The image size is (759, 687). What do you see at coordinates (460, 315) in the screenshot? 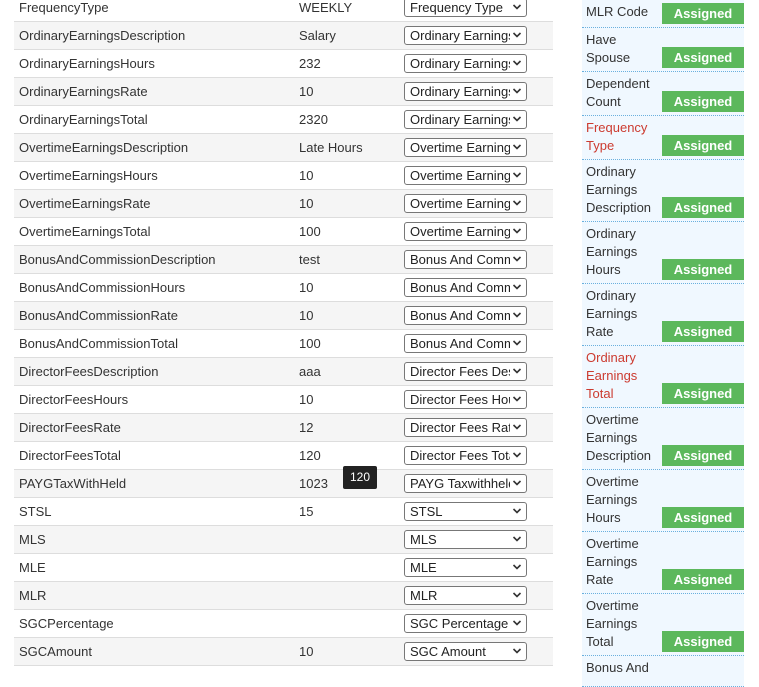
I see `mapping-select-value: Bonus And Commission Rate` at bounding box center [460, 315].